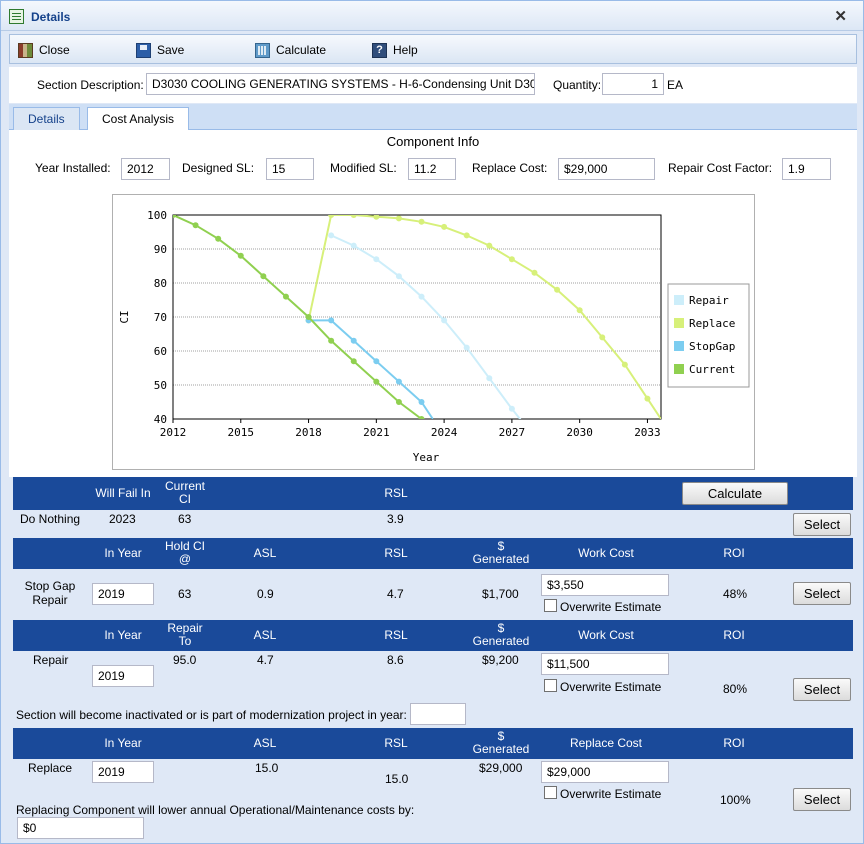  What do you see at coordinates (577, 85) in the screenshot?
I see `quantity-label: Quantity:` at bounding box center [577, 85].